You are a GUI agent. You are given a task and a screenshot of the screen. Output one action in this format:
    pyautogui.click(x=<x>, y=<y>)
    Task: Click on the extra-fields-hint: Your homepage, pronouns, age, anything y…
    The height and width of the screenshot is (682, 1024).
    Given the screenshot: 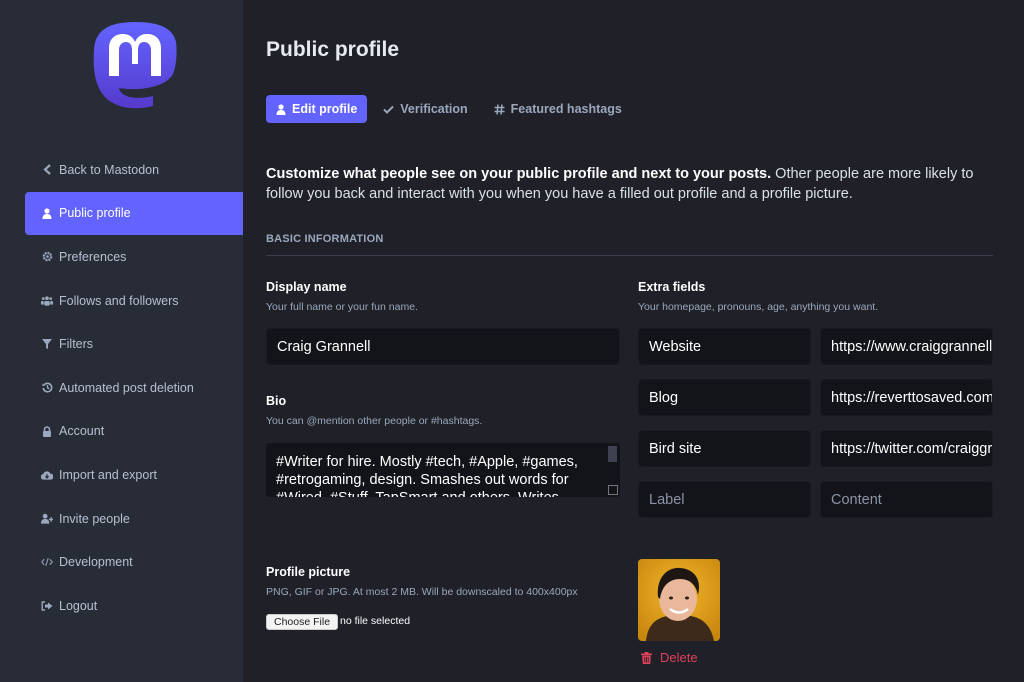 What is the action you would take?
    pyautogui.click(x=758, y=307)
    